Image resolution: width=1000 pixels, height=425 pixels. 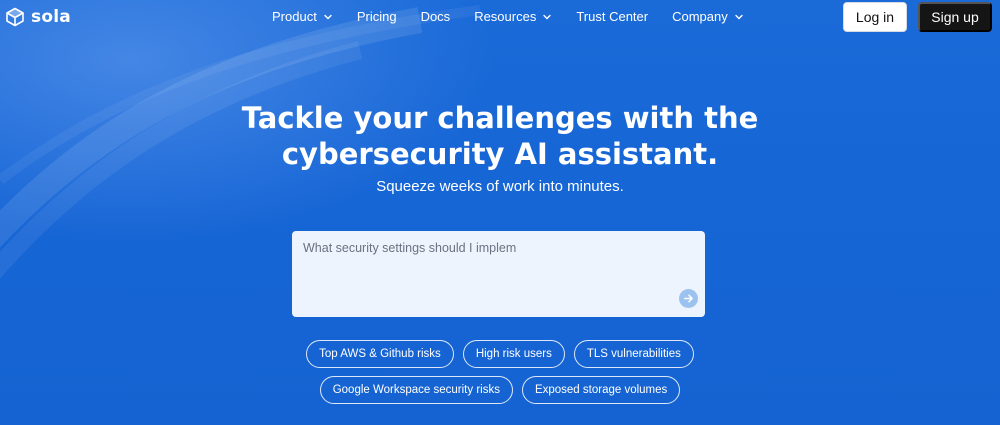 I want to click on suggestion-chip-aws-github-risks: Top AWS & Github risks, so click(x=380, y=354).